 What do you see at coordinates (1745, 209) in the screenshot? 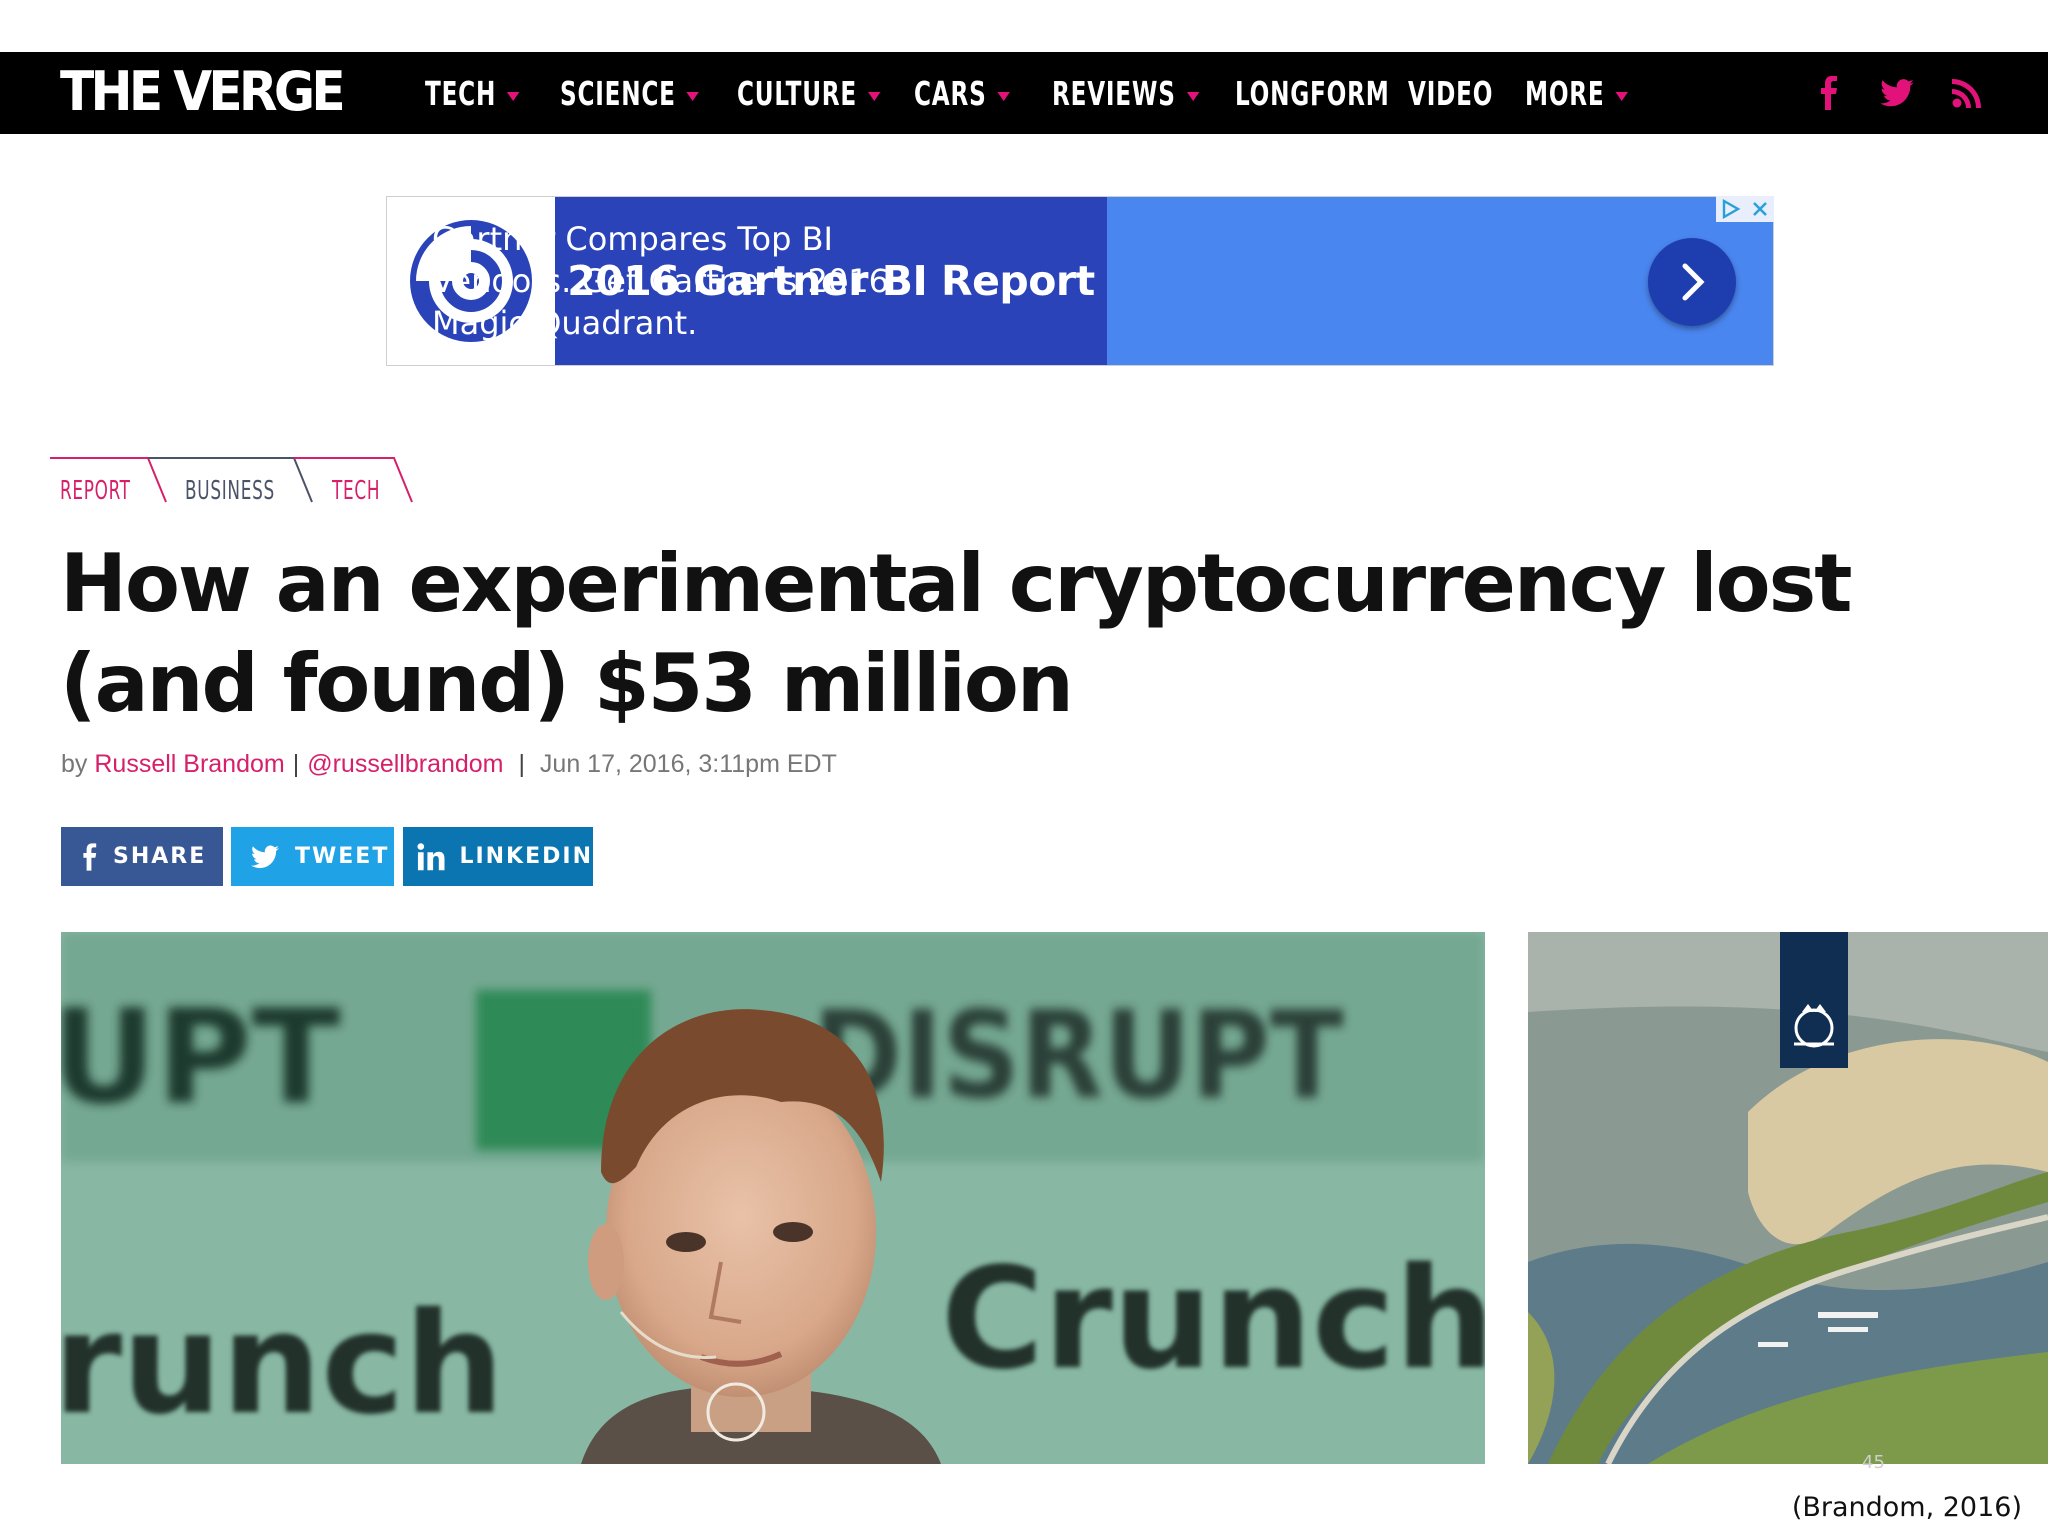
I see `ad-choices` at bounding box center [1745, 209].